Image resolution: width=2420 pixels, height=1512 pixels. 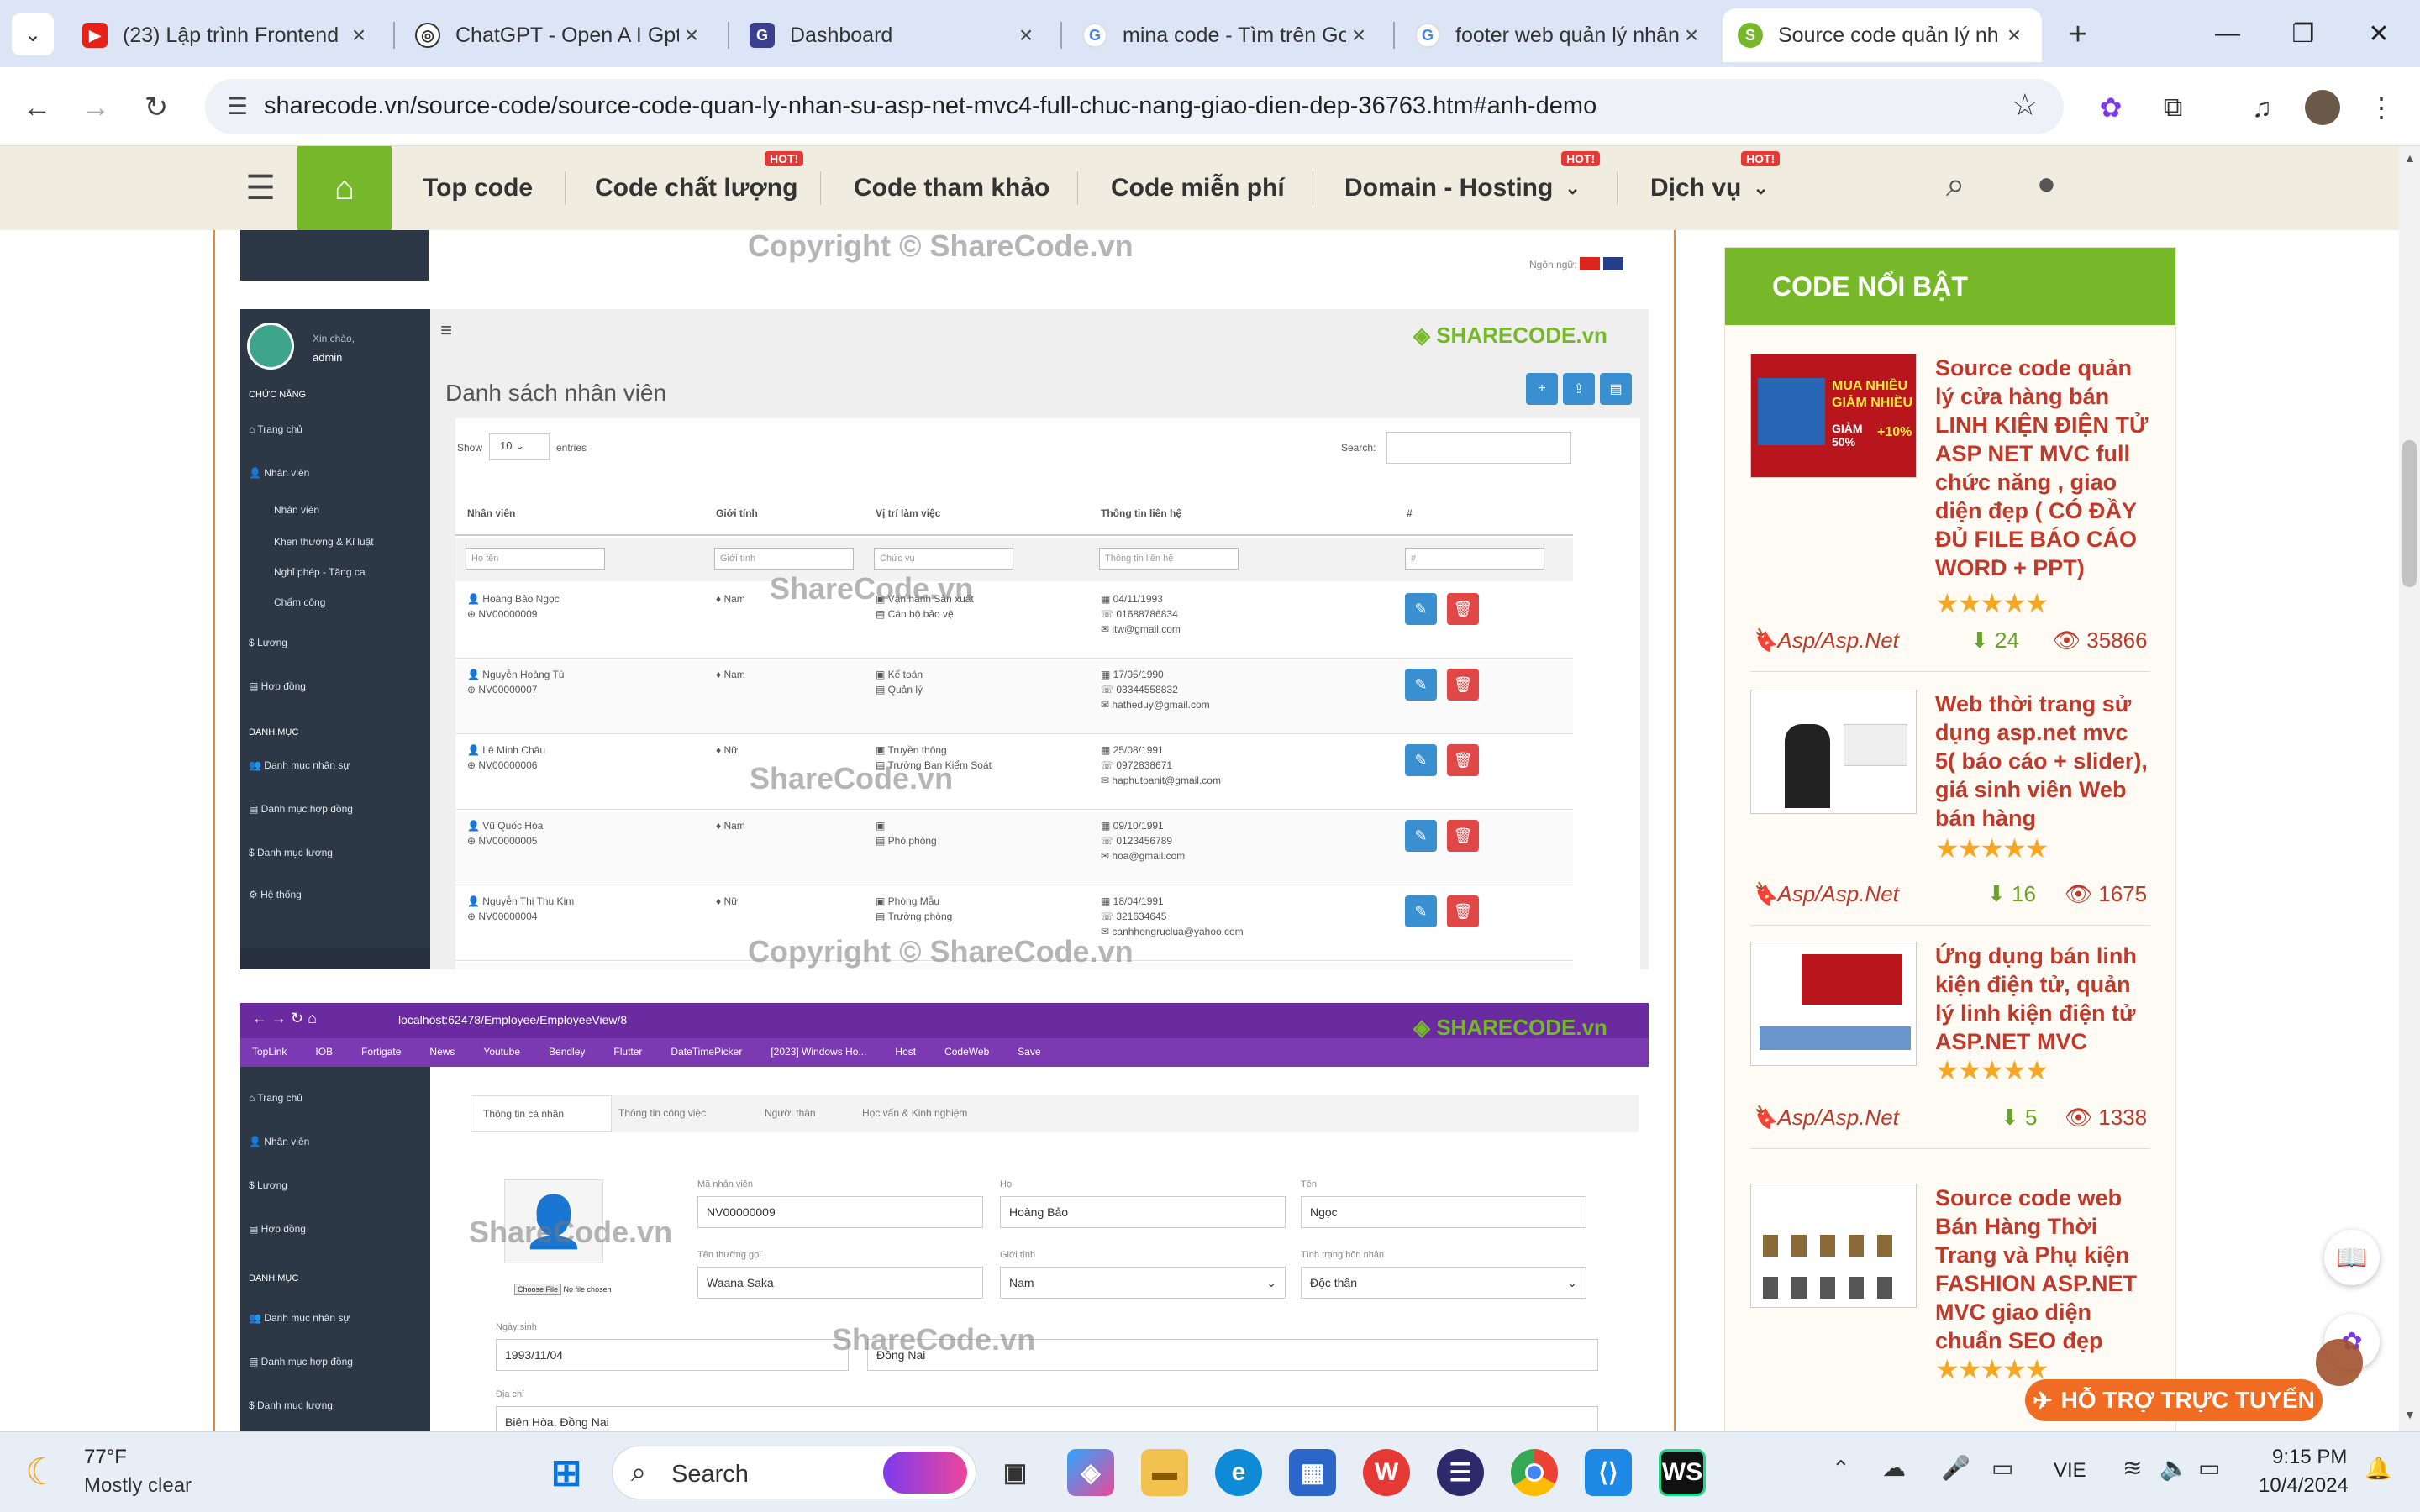 What do you see at coordinates (2173, 107) in the screenshot?
I see `extensions-puzzle-icon: ⧉` at bounding box center [2173, 107].